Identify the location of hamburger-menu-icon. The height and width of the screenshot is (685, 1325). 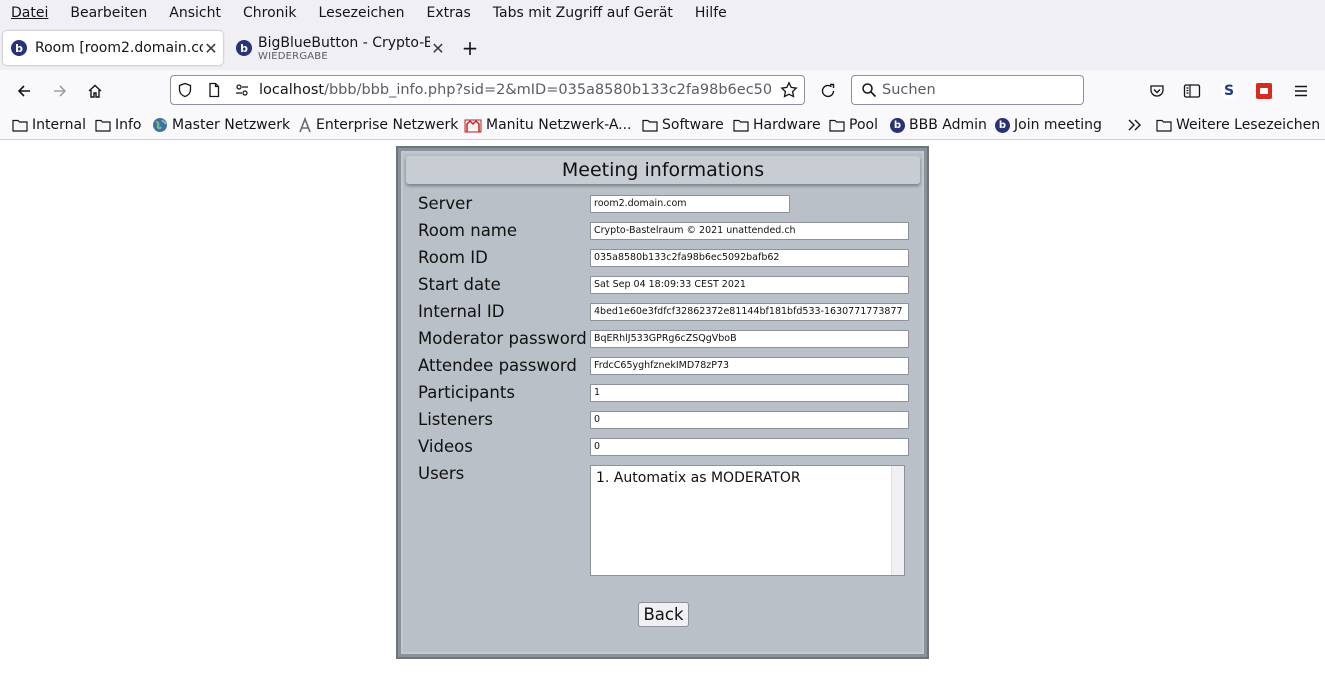
(1301, 91).